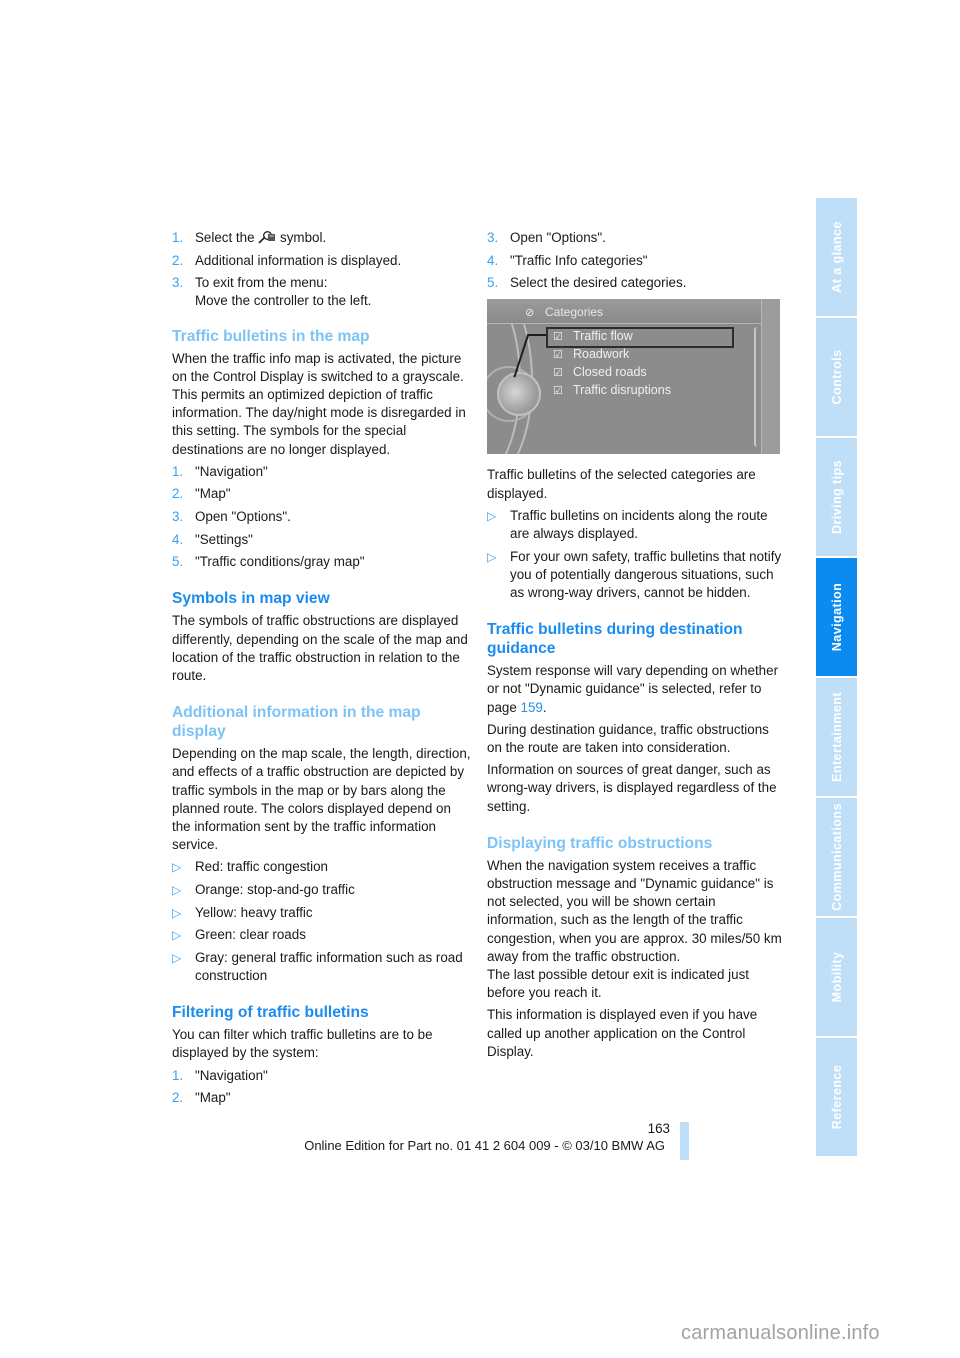 This screenshot has height=1358, width=960. Describe the element at coordinates (633, 312) in the screenshot. I see `screen-header: ⊘ Categories` at that location.